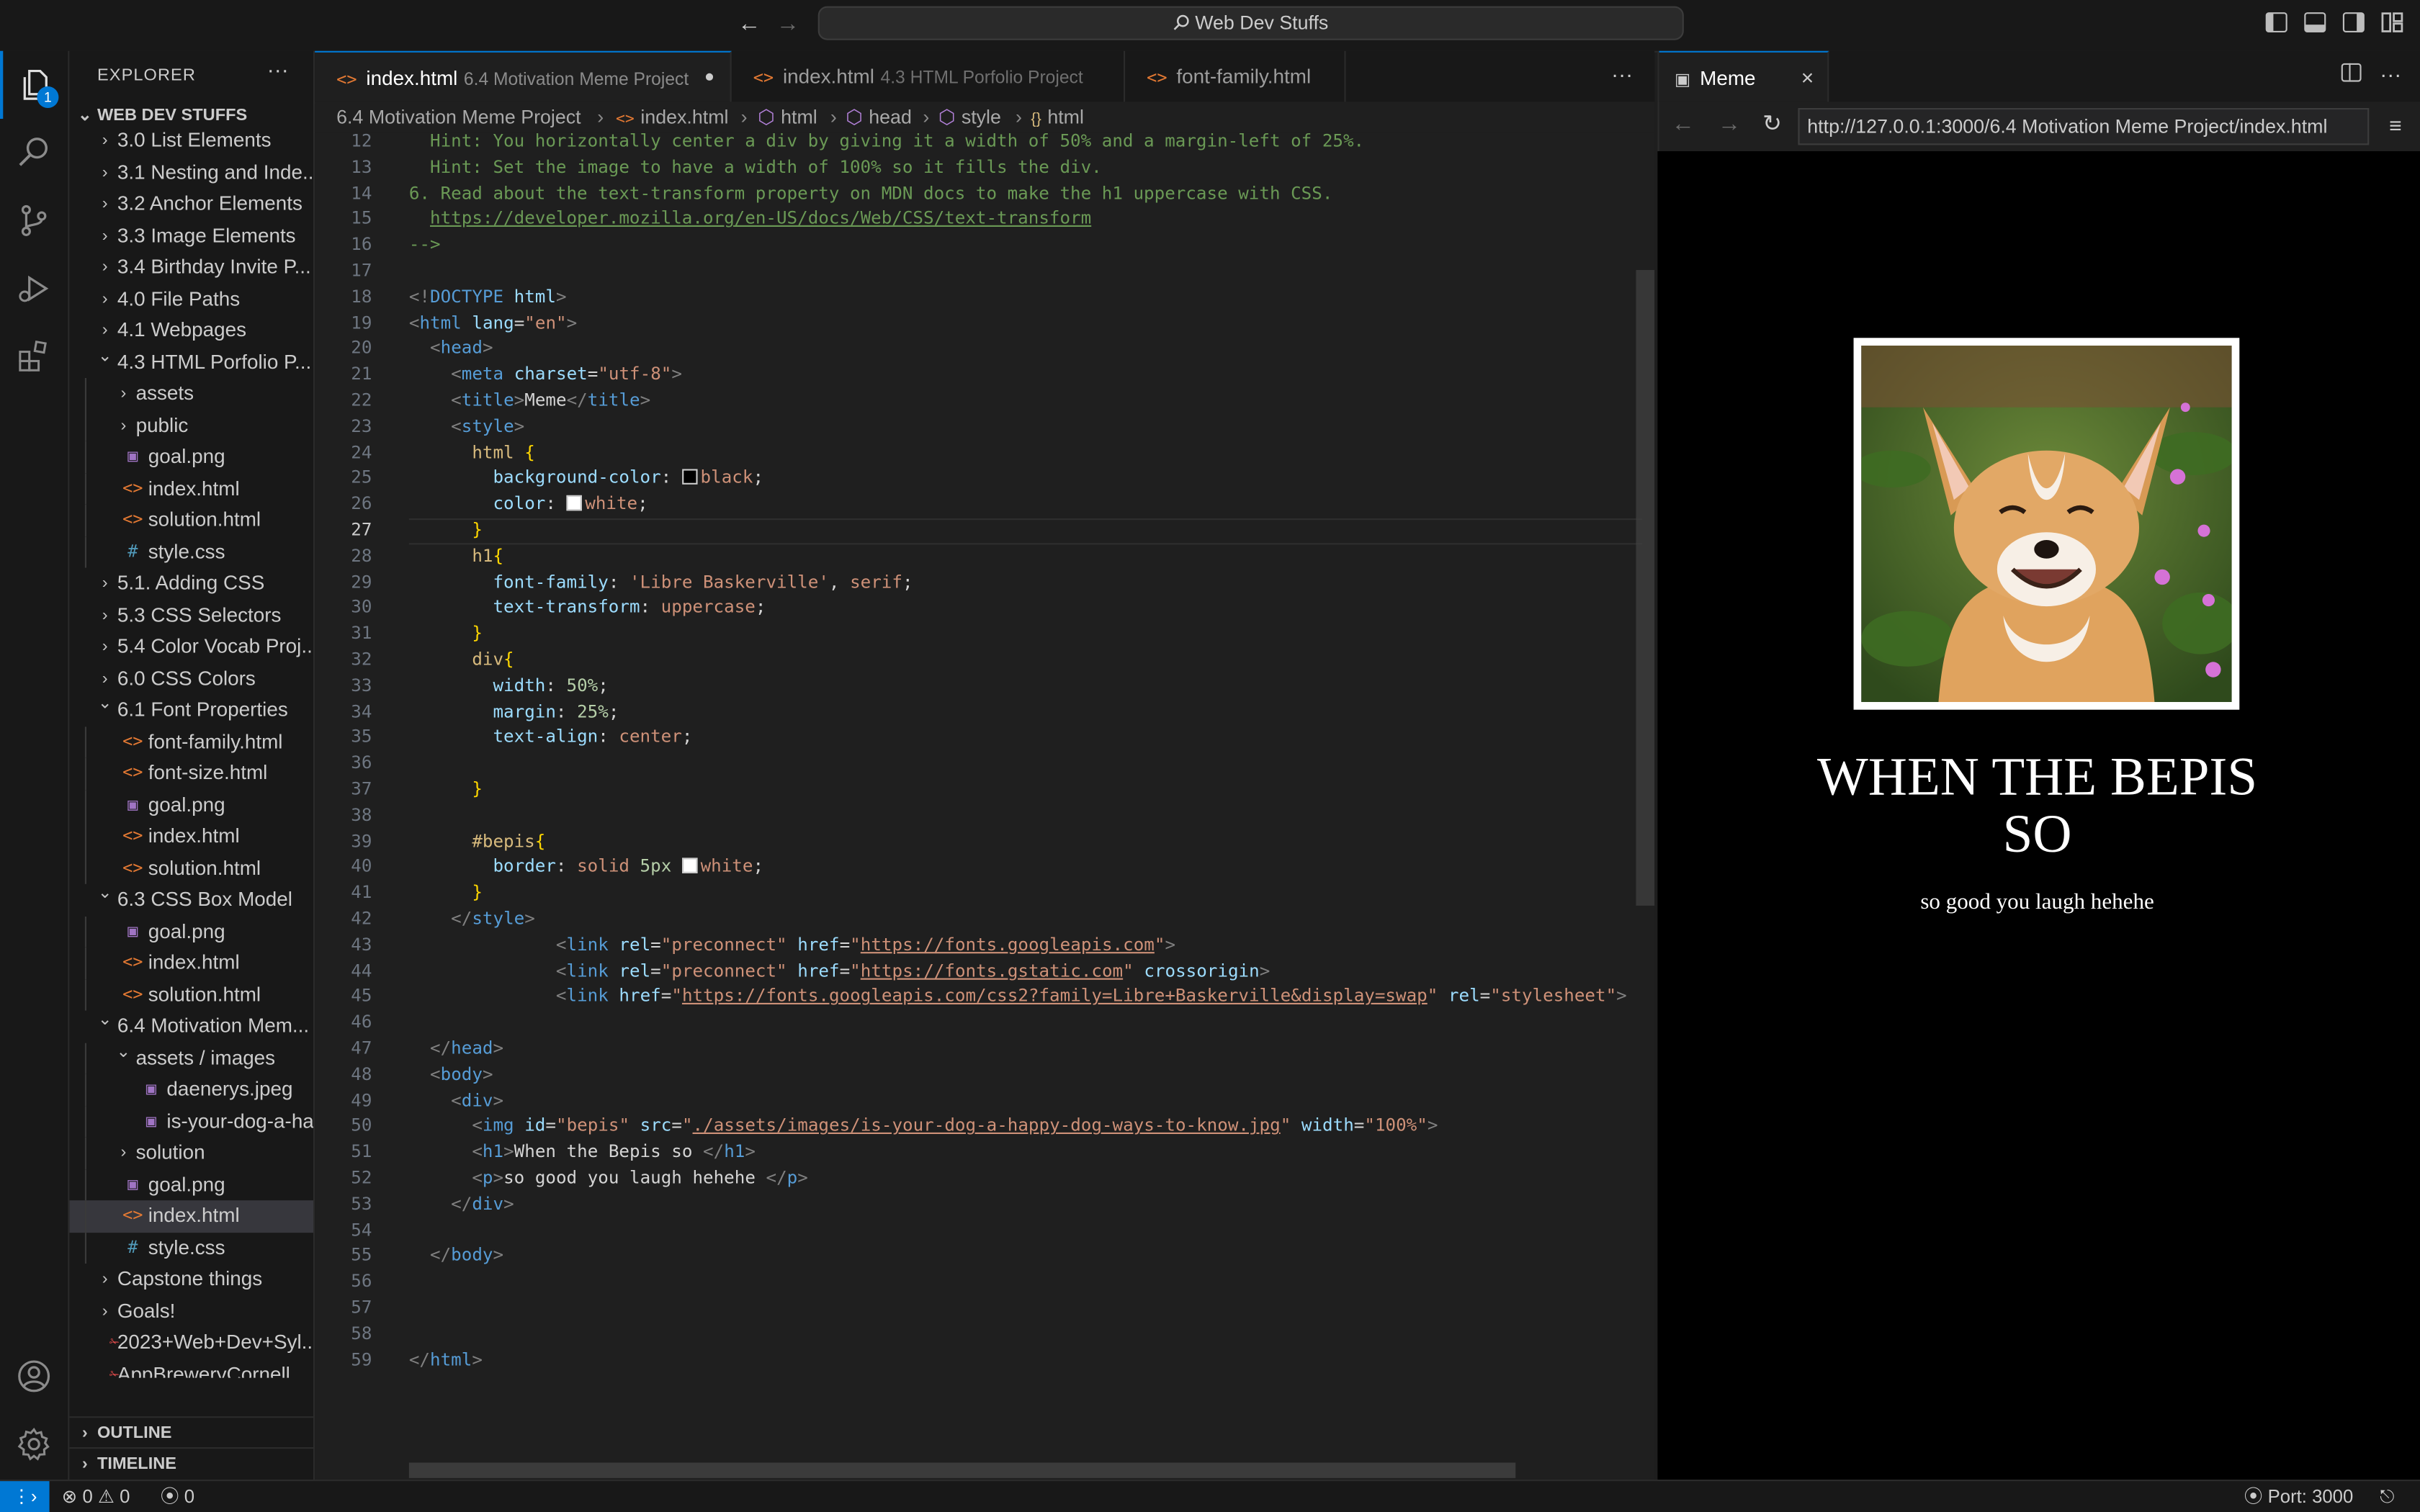 This screenshot has height=1512, width=2420. Describe the element at coordinates (191, 678) in the screenshot. I see `tree-folder: › 6.0 CSS Colors` at that location.